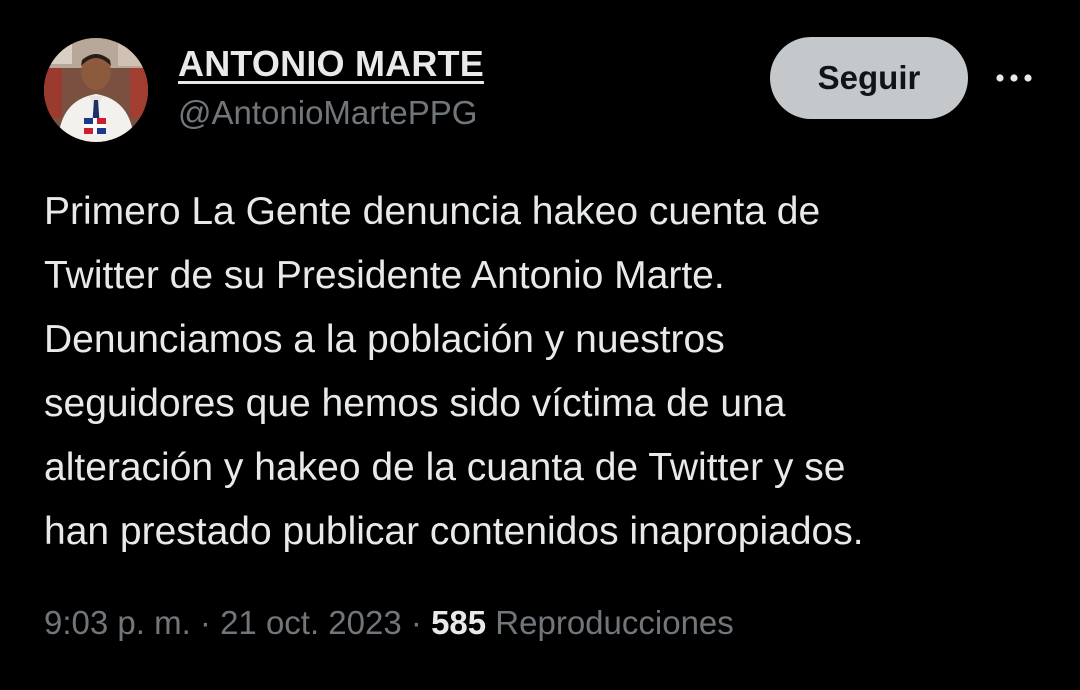 Image resolution: width=1080 pixels, height=690 pixels. I want to click on author-block: ANTONIO MARTE @AntonioMartePPG, so click(331, 88).